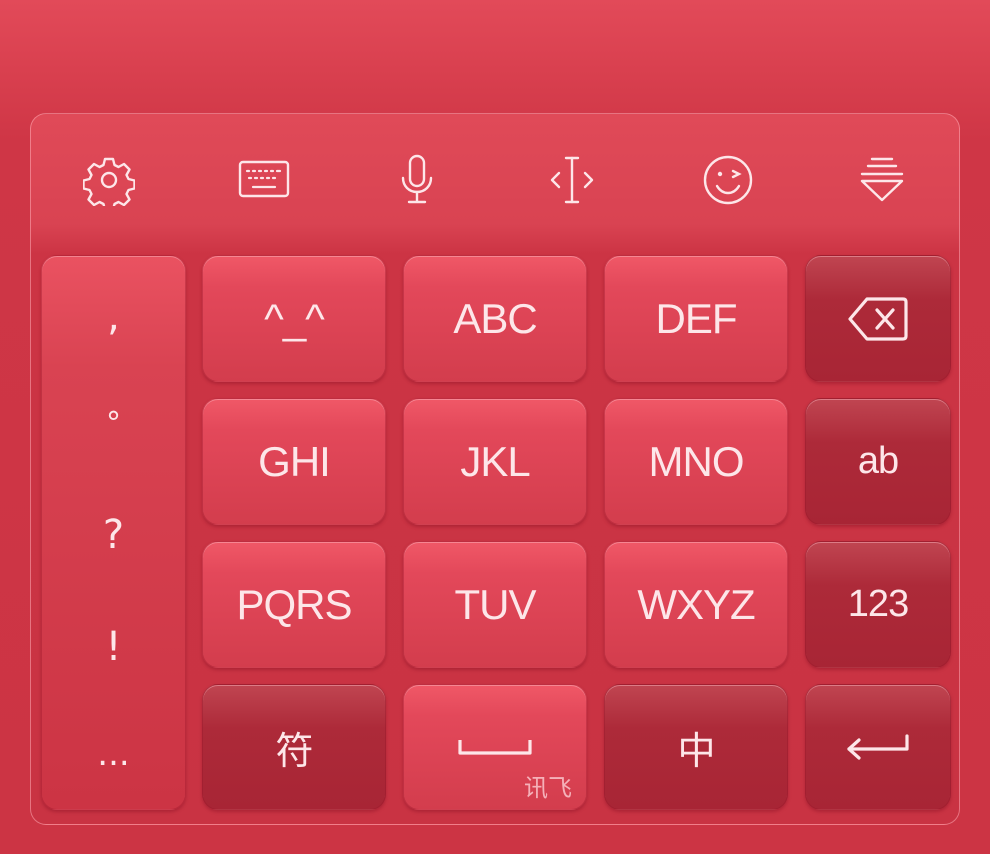 This screenshot has height=854, width=990. I want to click on abc-key: ABC, so click(495, 318).